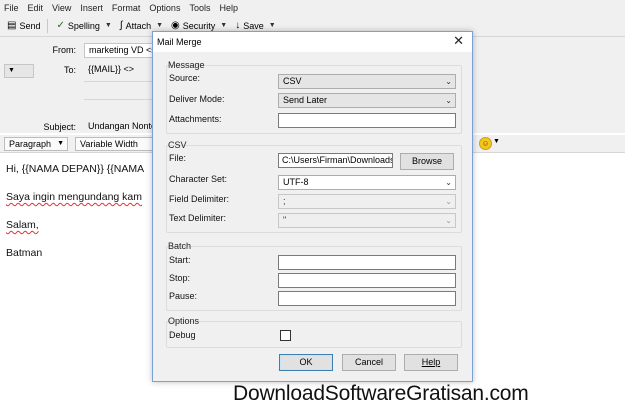  Describe the element at coordinates (11, 8) in the screenshot. I see `menu-file: File` at that location.